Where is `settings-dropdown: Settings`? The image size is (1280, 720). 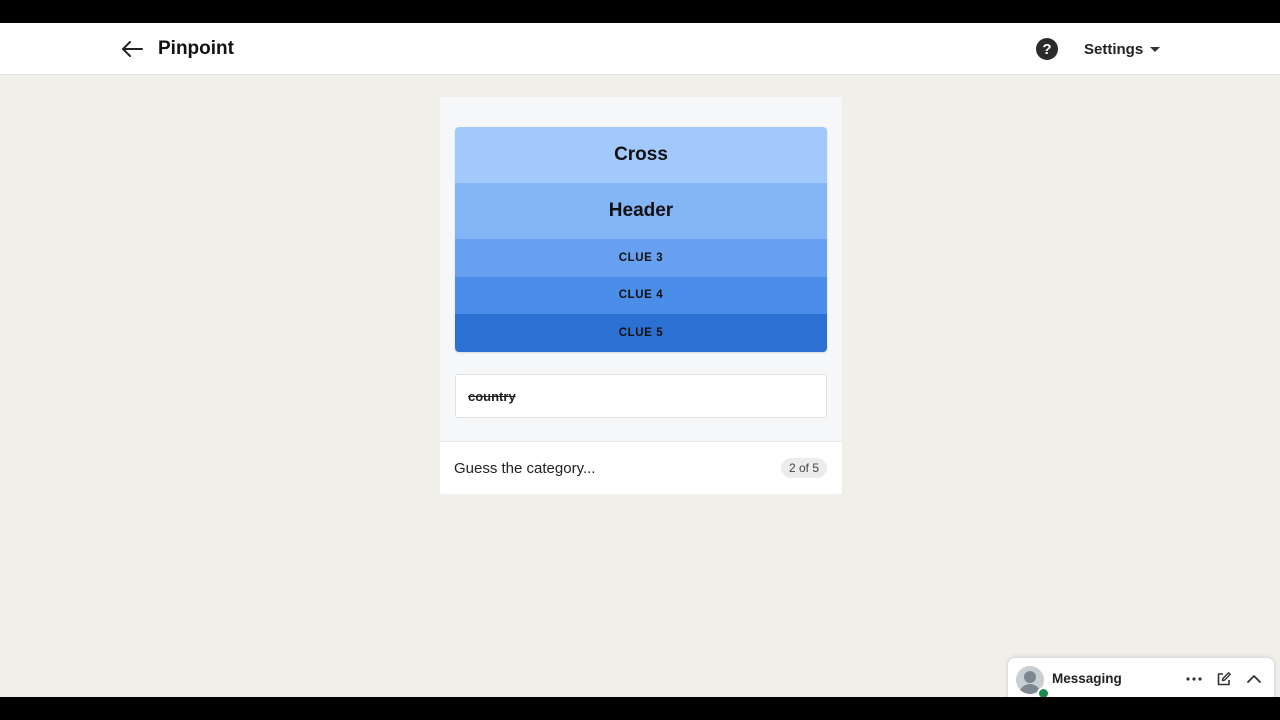 settings-dropdown: Settings is located at coordinates (1122, 49).